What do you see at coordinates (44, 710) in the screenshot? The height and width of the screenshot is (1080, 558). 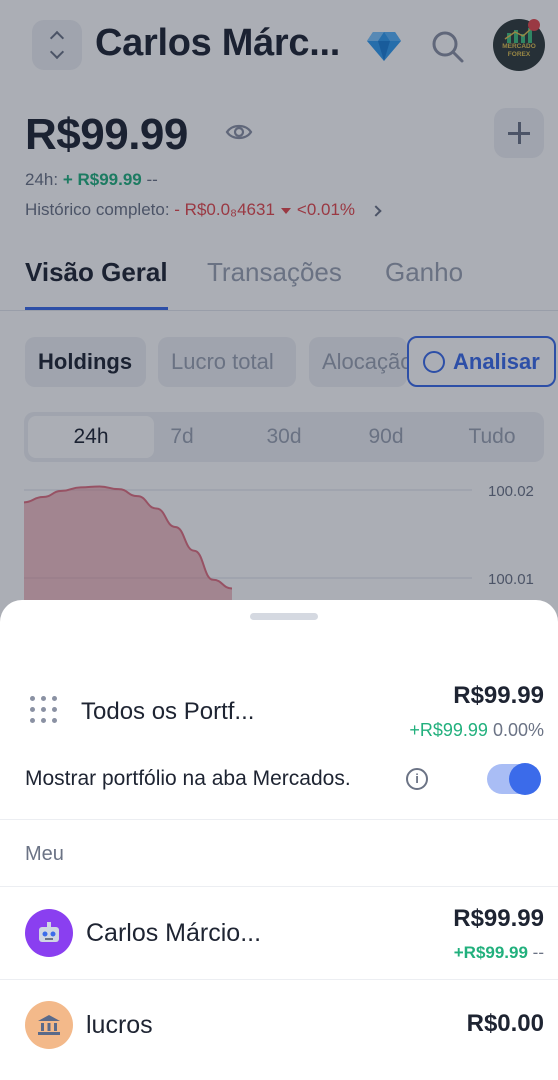 I see `grid-icon` at bounding box center [44, 710].